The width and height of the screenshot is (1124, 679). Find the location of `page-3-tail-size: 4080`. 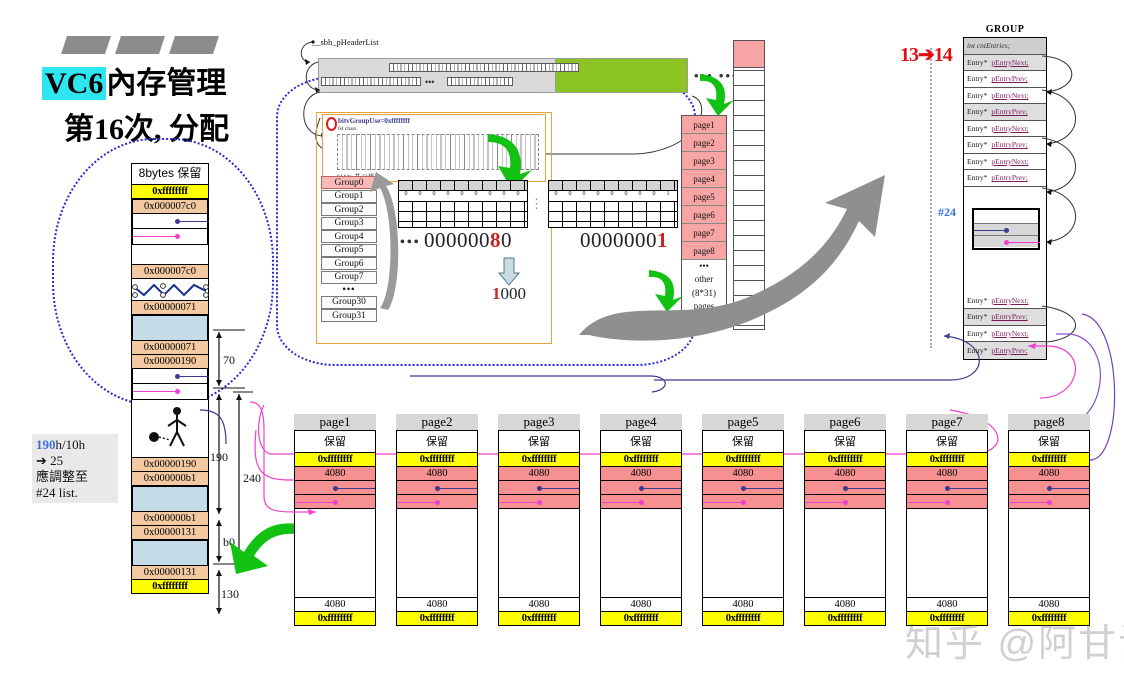

page-3-tail-size: 4080 is located at coordinates (539, 604).